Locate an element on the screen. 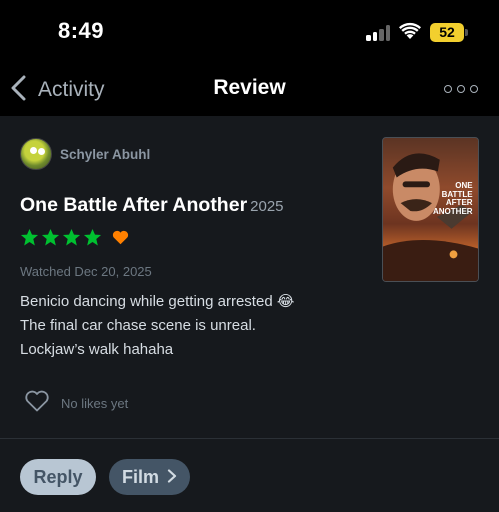 The image size is (499, 512). review-line: Lockjaw’s walk hahaha is located at coordinates (97, 349).